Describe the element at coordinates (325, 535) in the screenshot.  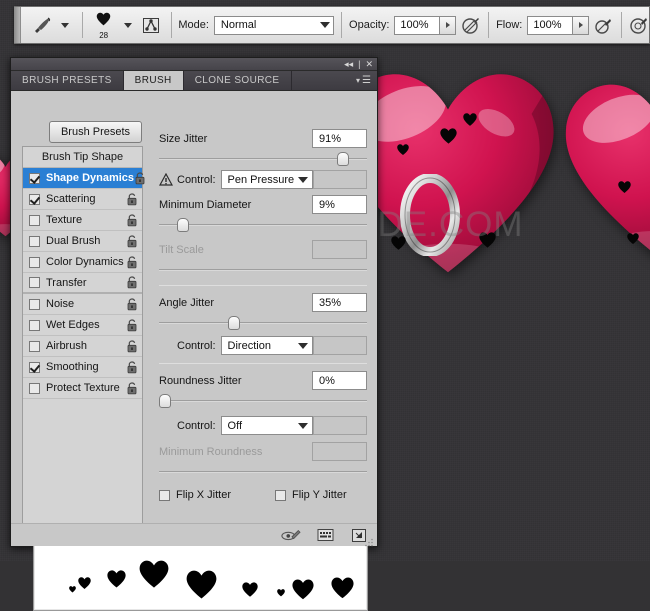
I see `create-new-brush-preset-icon` at that location.